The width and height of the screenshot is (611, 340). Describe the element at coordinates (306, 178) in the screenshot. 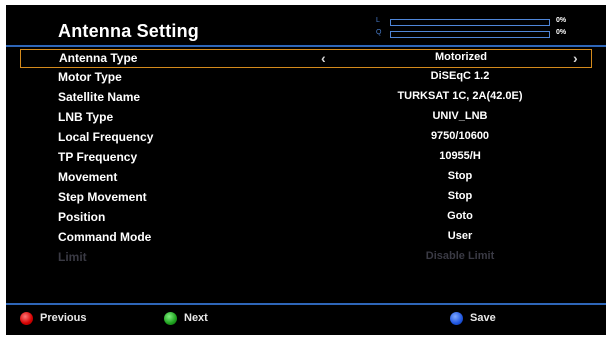

I see `setting-row-movement: Movement Stop` at that location.